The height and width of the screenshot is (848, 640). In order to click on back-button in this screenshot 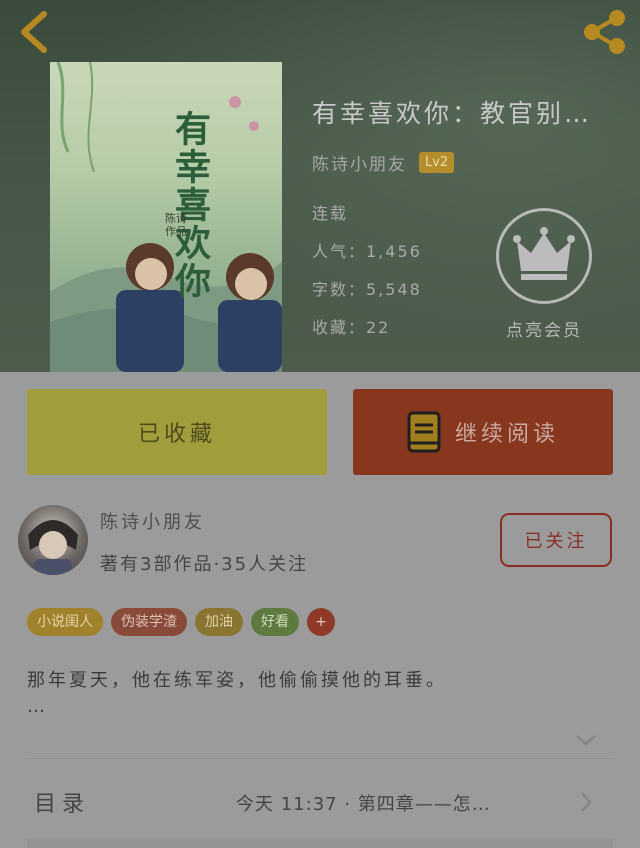, I will do `click(36, 32)`.